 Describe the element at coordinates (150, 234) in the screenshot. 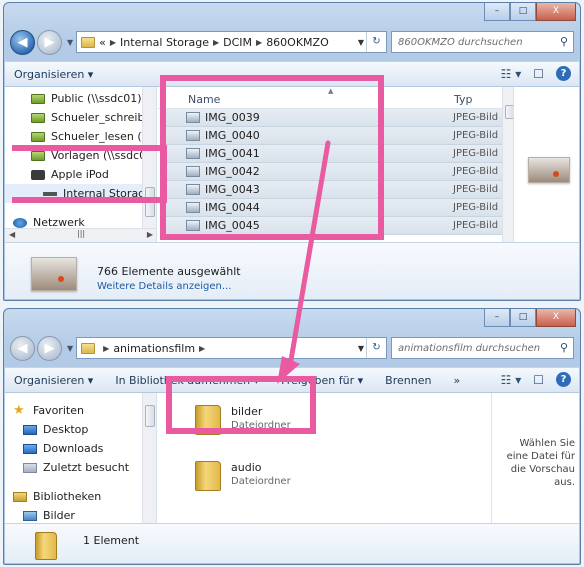

I see `scroll-right-icon: ▶` at that location.